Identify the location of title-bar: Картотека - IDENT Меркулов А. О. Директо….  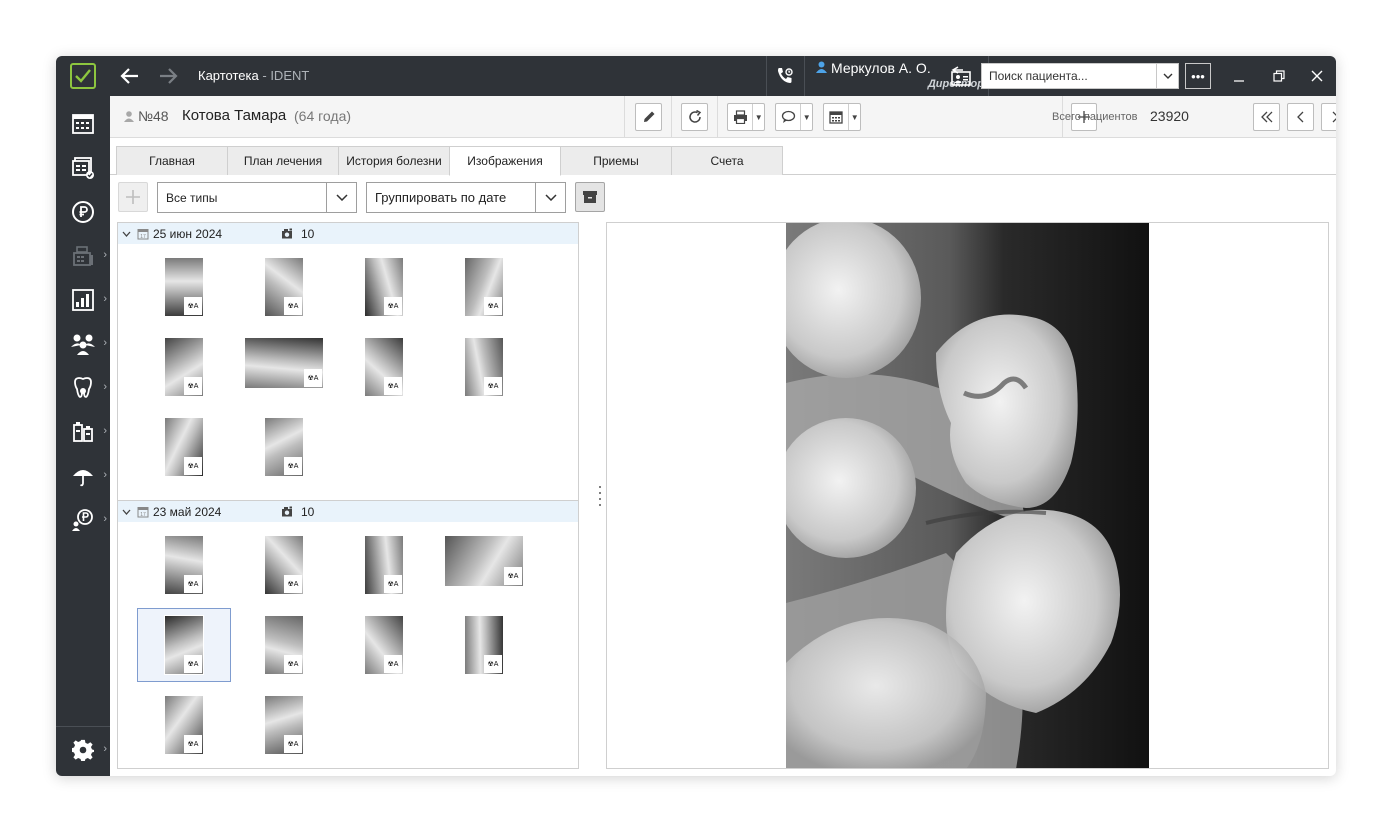
(723, 76).